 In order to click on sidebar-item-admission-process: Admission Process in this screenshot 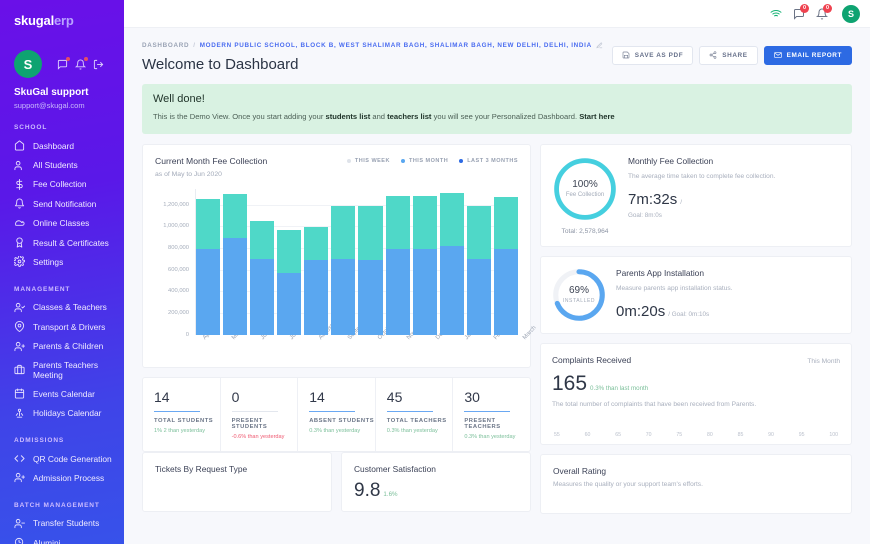, I will do `click(62, 477)`.